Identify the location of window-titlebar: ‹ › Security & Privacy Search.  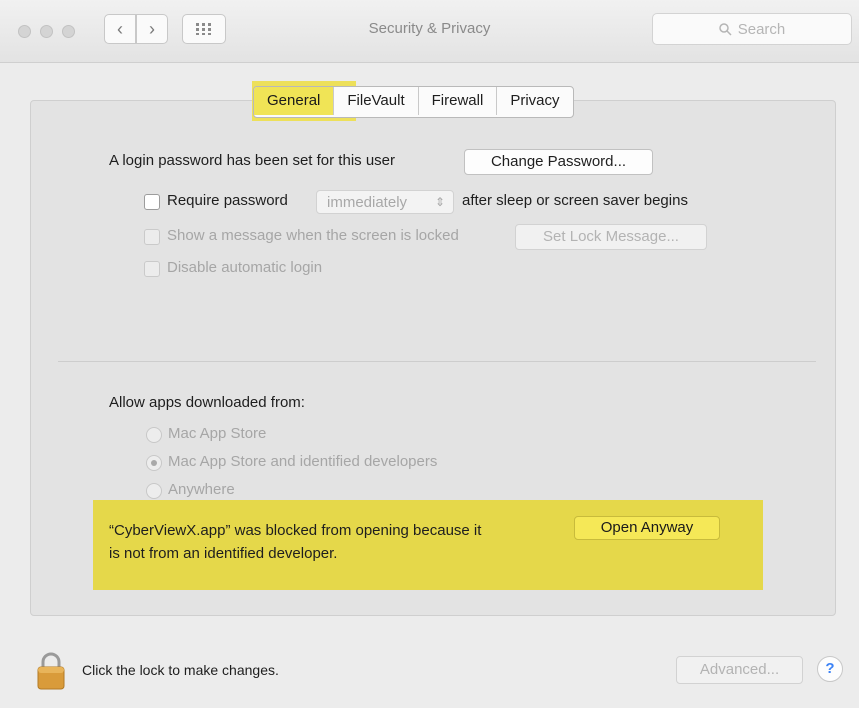
(429, 31).